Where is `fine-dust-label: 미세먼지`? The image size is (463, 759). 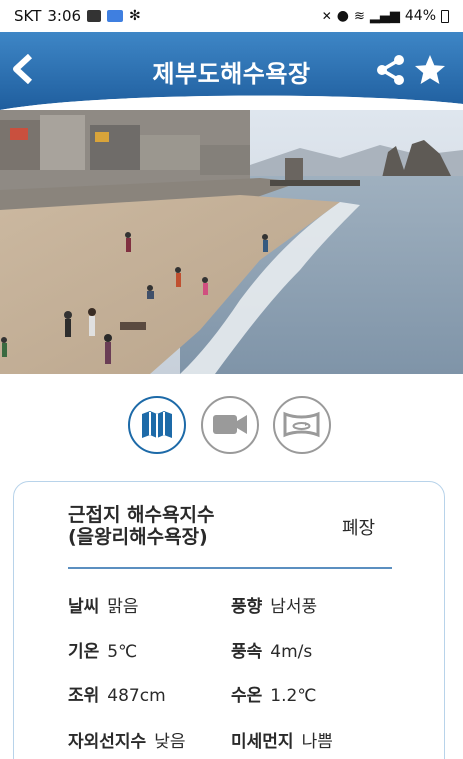 fine-dust-label: 미세먼지 is located at coordinates (262, 742).